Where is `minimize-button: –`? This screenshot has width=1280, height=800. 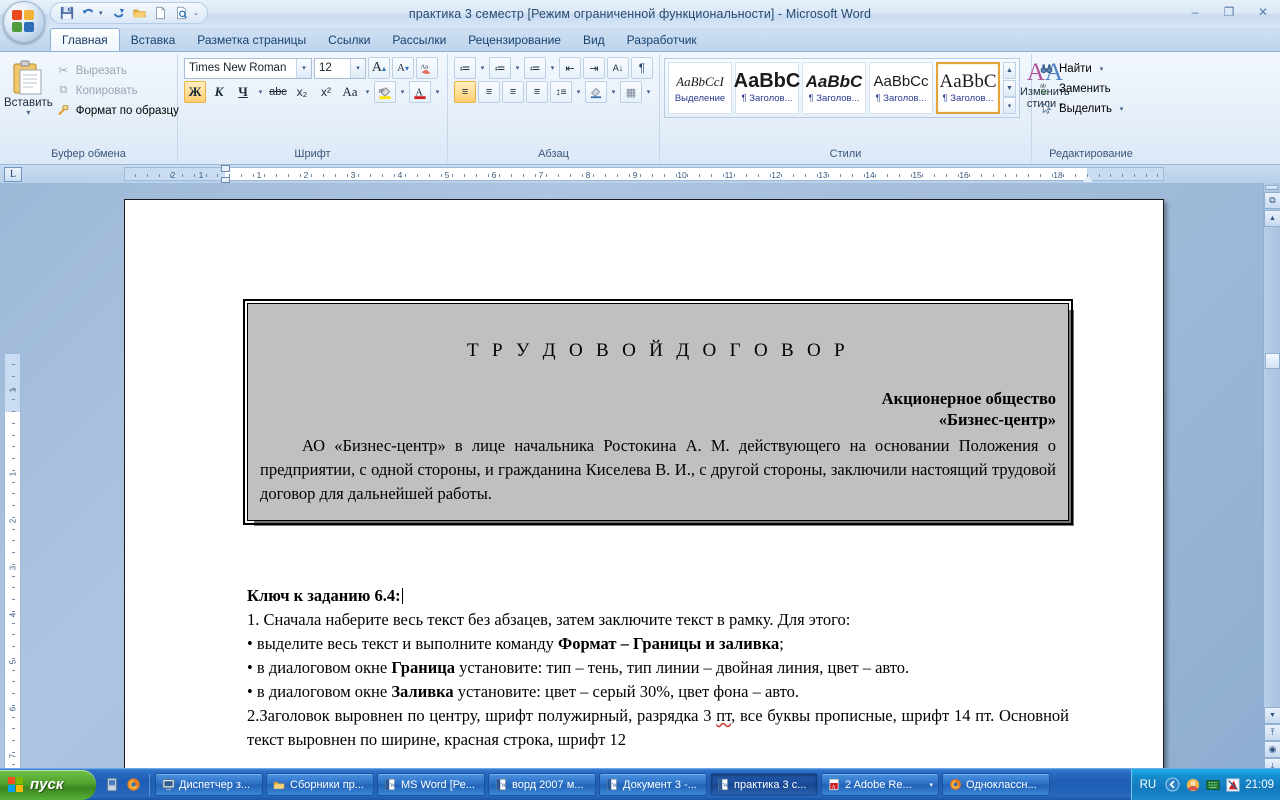 minimize-button: – is located at coordinates (1195, 12).